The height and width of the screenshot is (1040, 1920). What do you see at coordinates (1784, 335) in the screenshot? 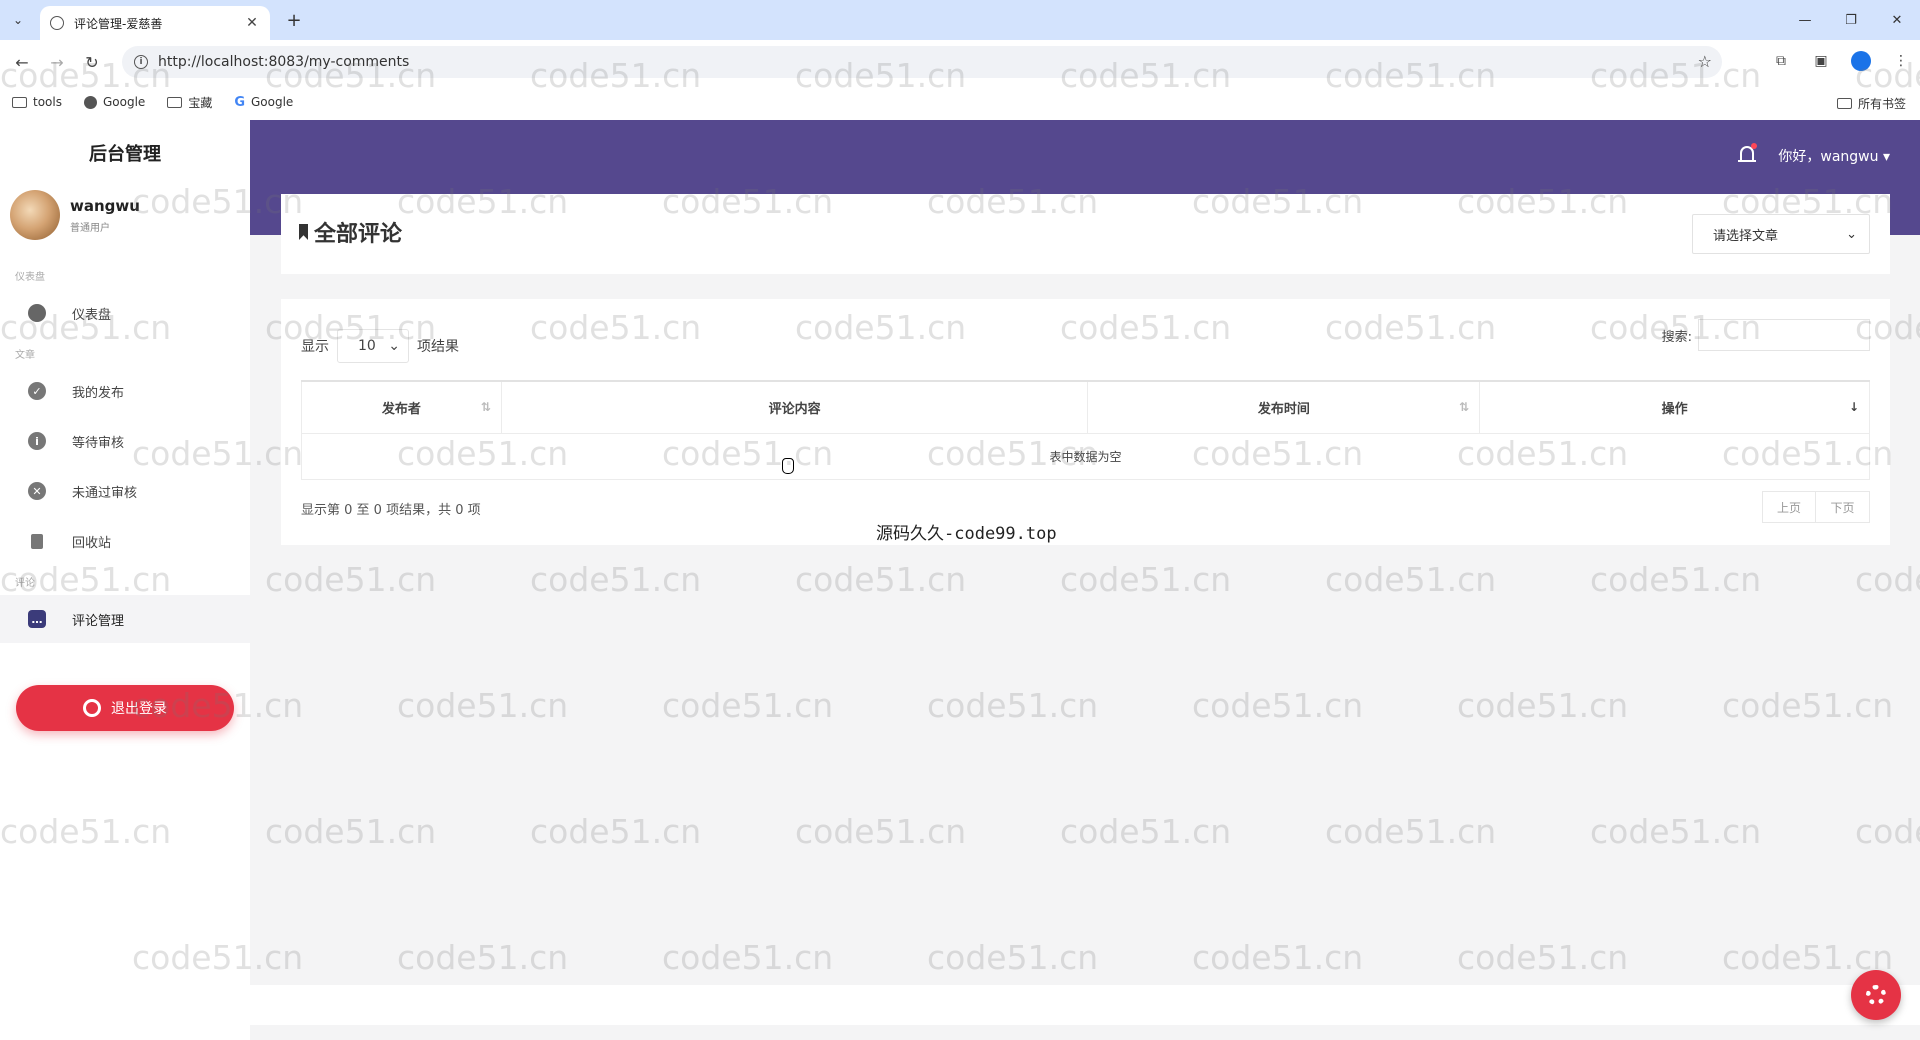
I see `search-input` at bounding box center [1784, 335].